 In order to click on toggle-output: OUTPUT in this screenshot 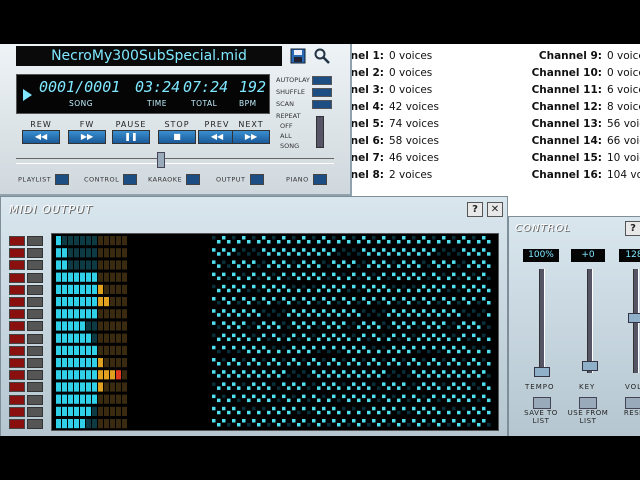, I will do `click(240, 179)`.